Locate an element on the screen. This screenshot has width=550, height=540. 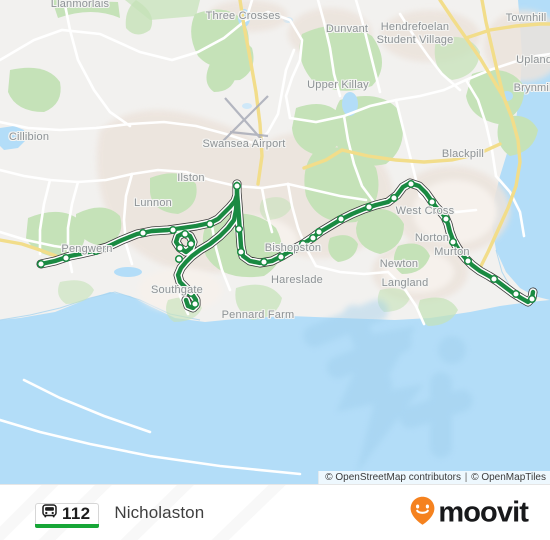
attribution-osm: © OpenStreetMap contributors is located at coordinates (393, 477).